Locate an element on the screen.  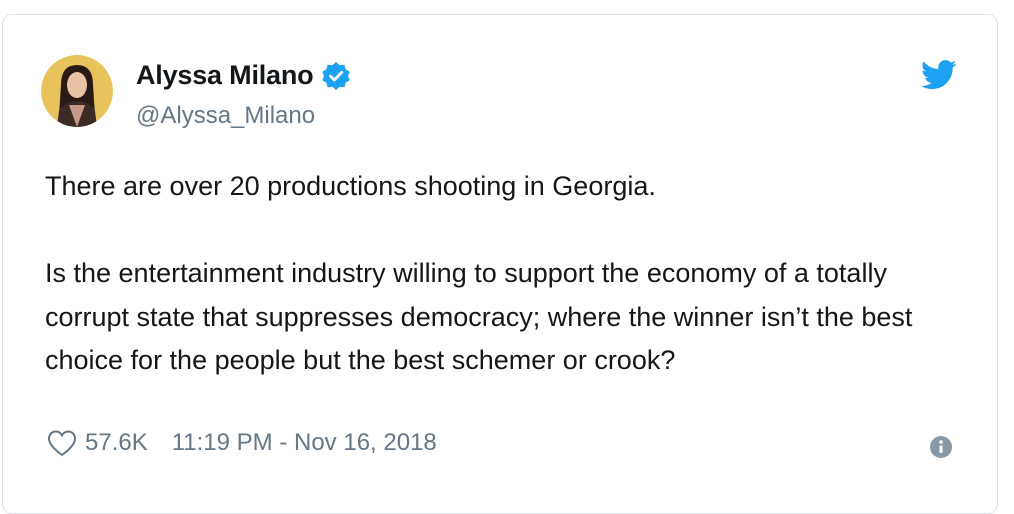
avatar-photo is located at coordinates (77, 91).